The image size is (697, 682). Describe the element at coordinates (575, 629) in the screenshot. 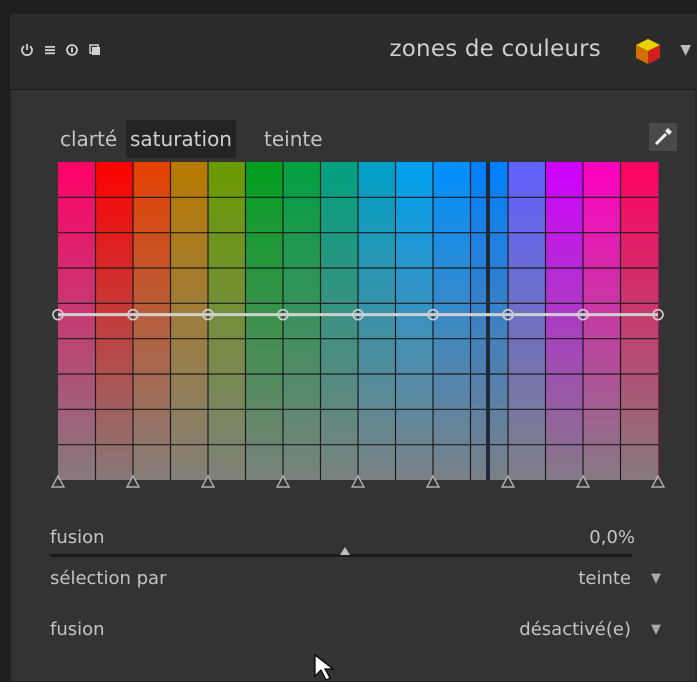

I see `fusion-value: désactivé(e)` at that location.